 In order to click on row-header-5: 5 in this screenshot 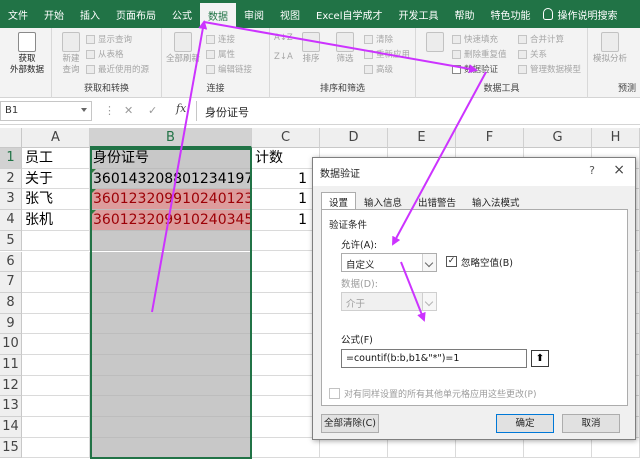, I will do `click(11, 241)`.